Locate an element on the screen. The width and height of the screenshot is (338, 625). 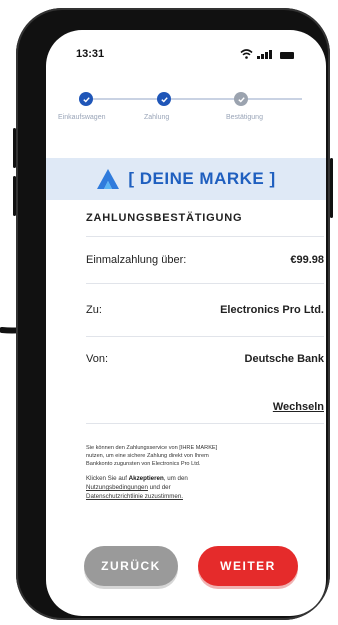
brand-logo-icon is located at coordinates (108, 179).